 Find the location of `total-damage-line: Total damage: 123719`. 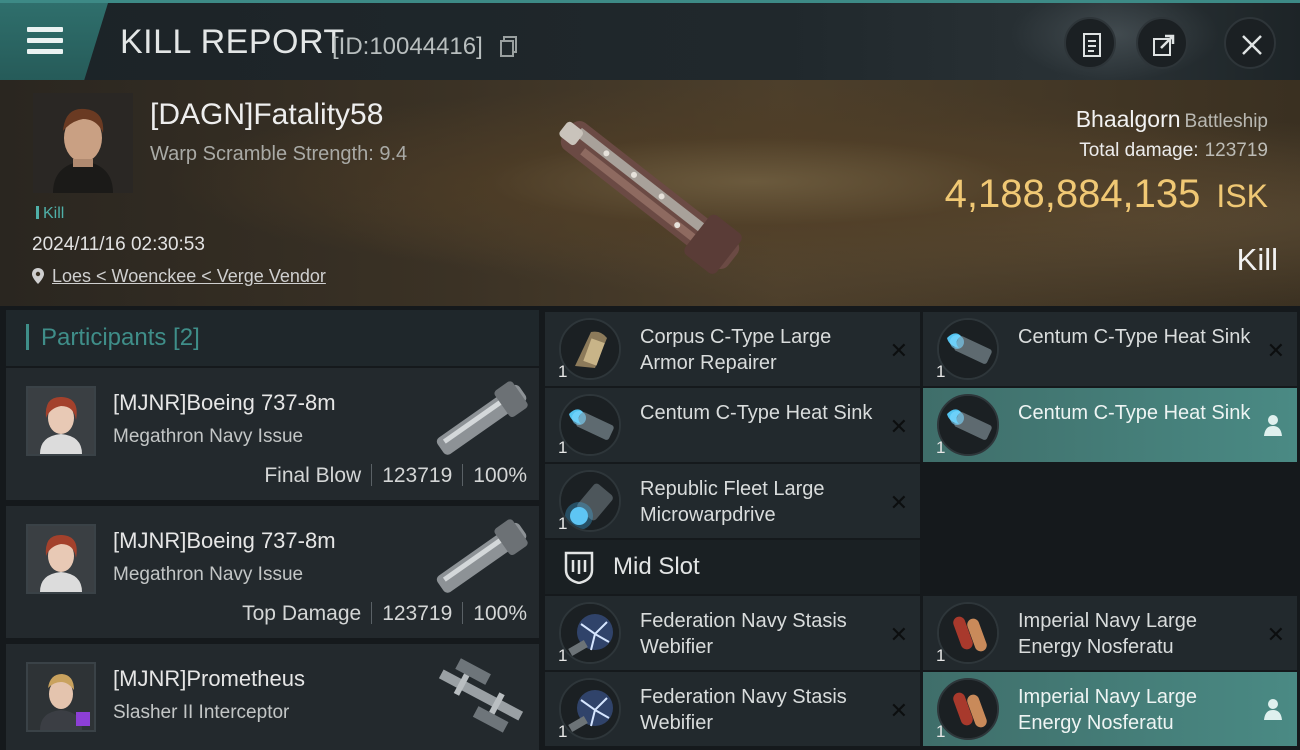

total-damage-line: Total damage: 123719 is located at coordinates (1173, 151).